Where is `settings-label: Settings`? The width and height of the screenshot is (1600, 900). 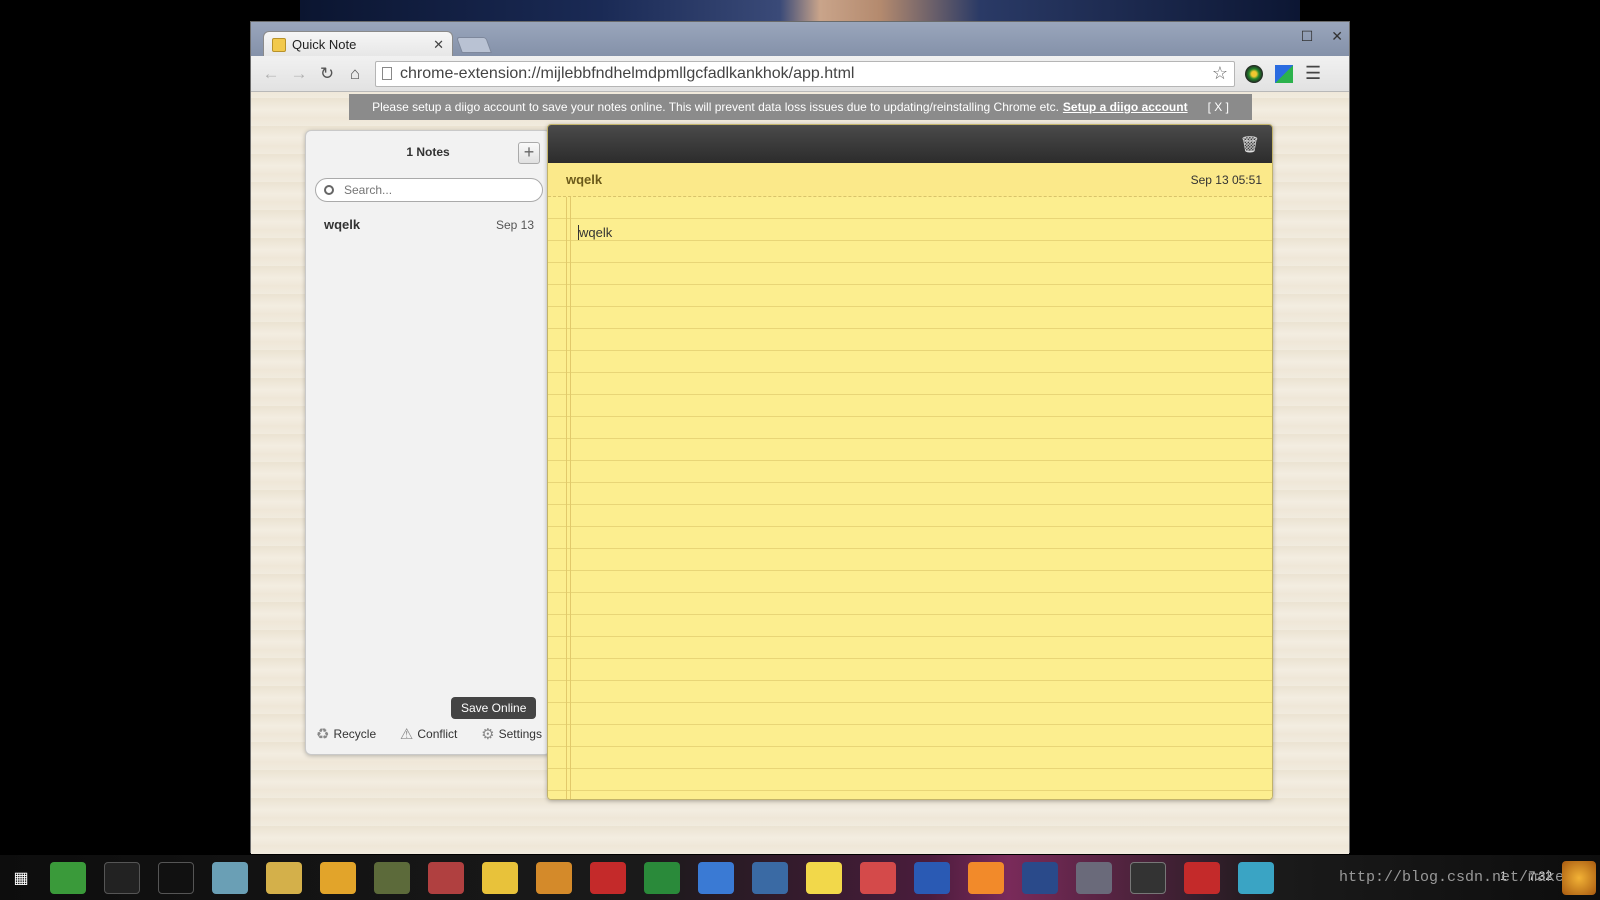
settings-label: Settings is located at coordinates (520, 734).